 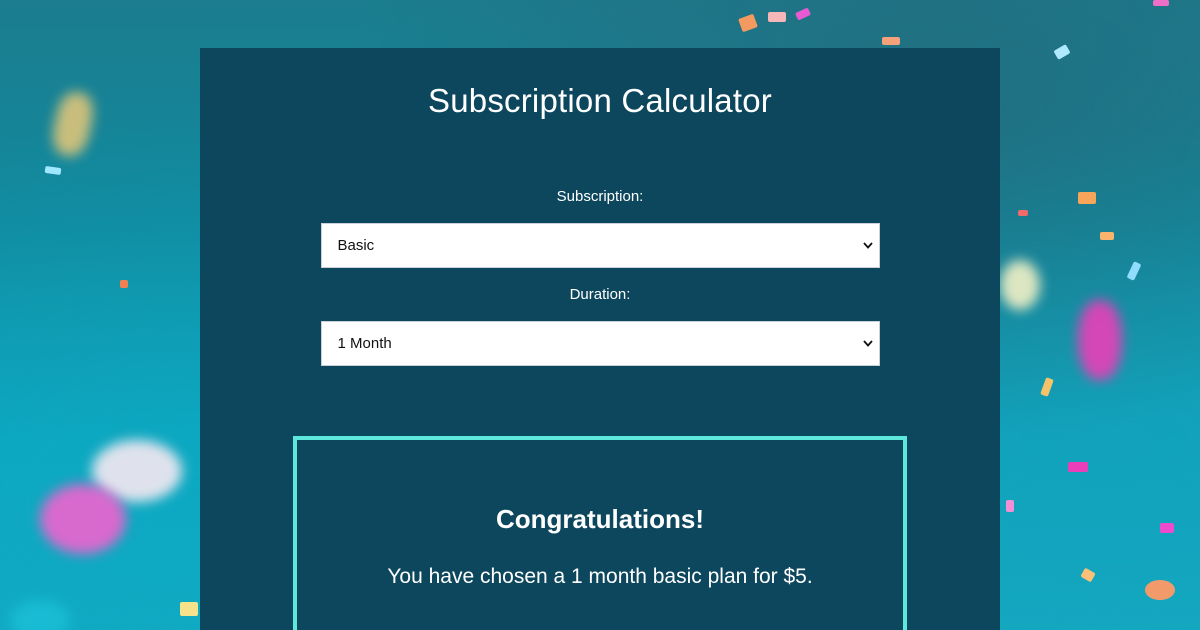 I want to click on subscription-select: Basic, so click(x=600, y=245).